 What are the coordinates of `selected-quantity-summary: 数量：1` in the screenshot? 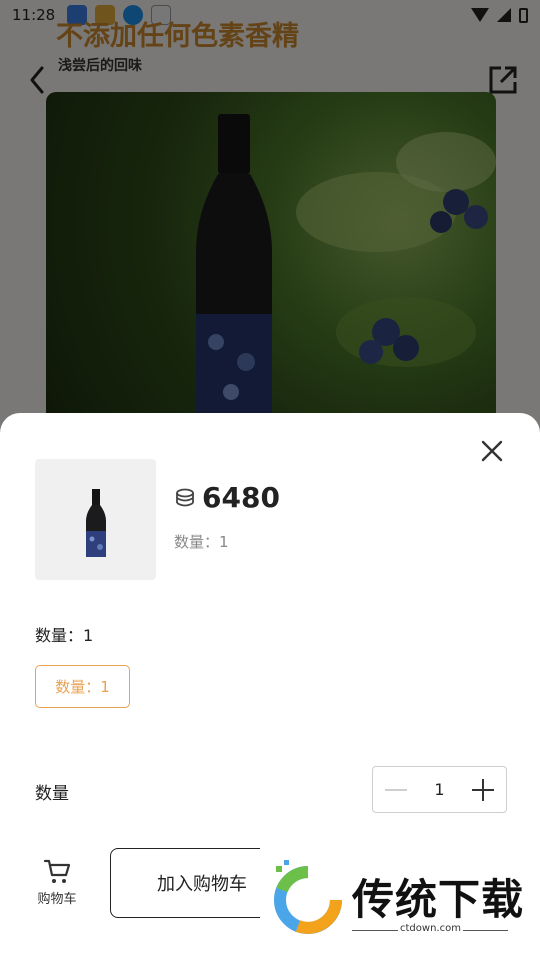 It's located at (201, 542).